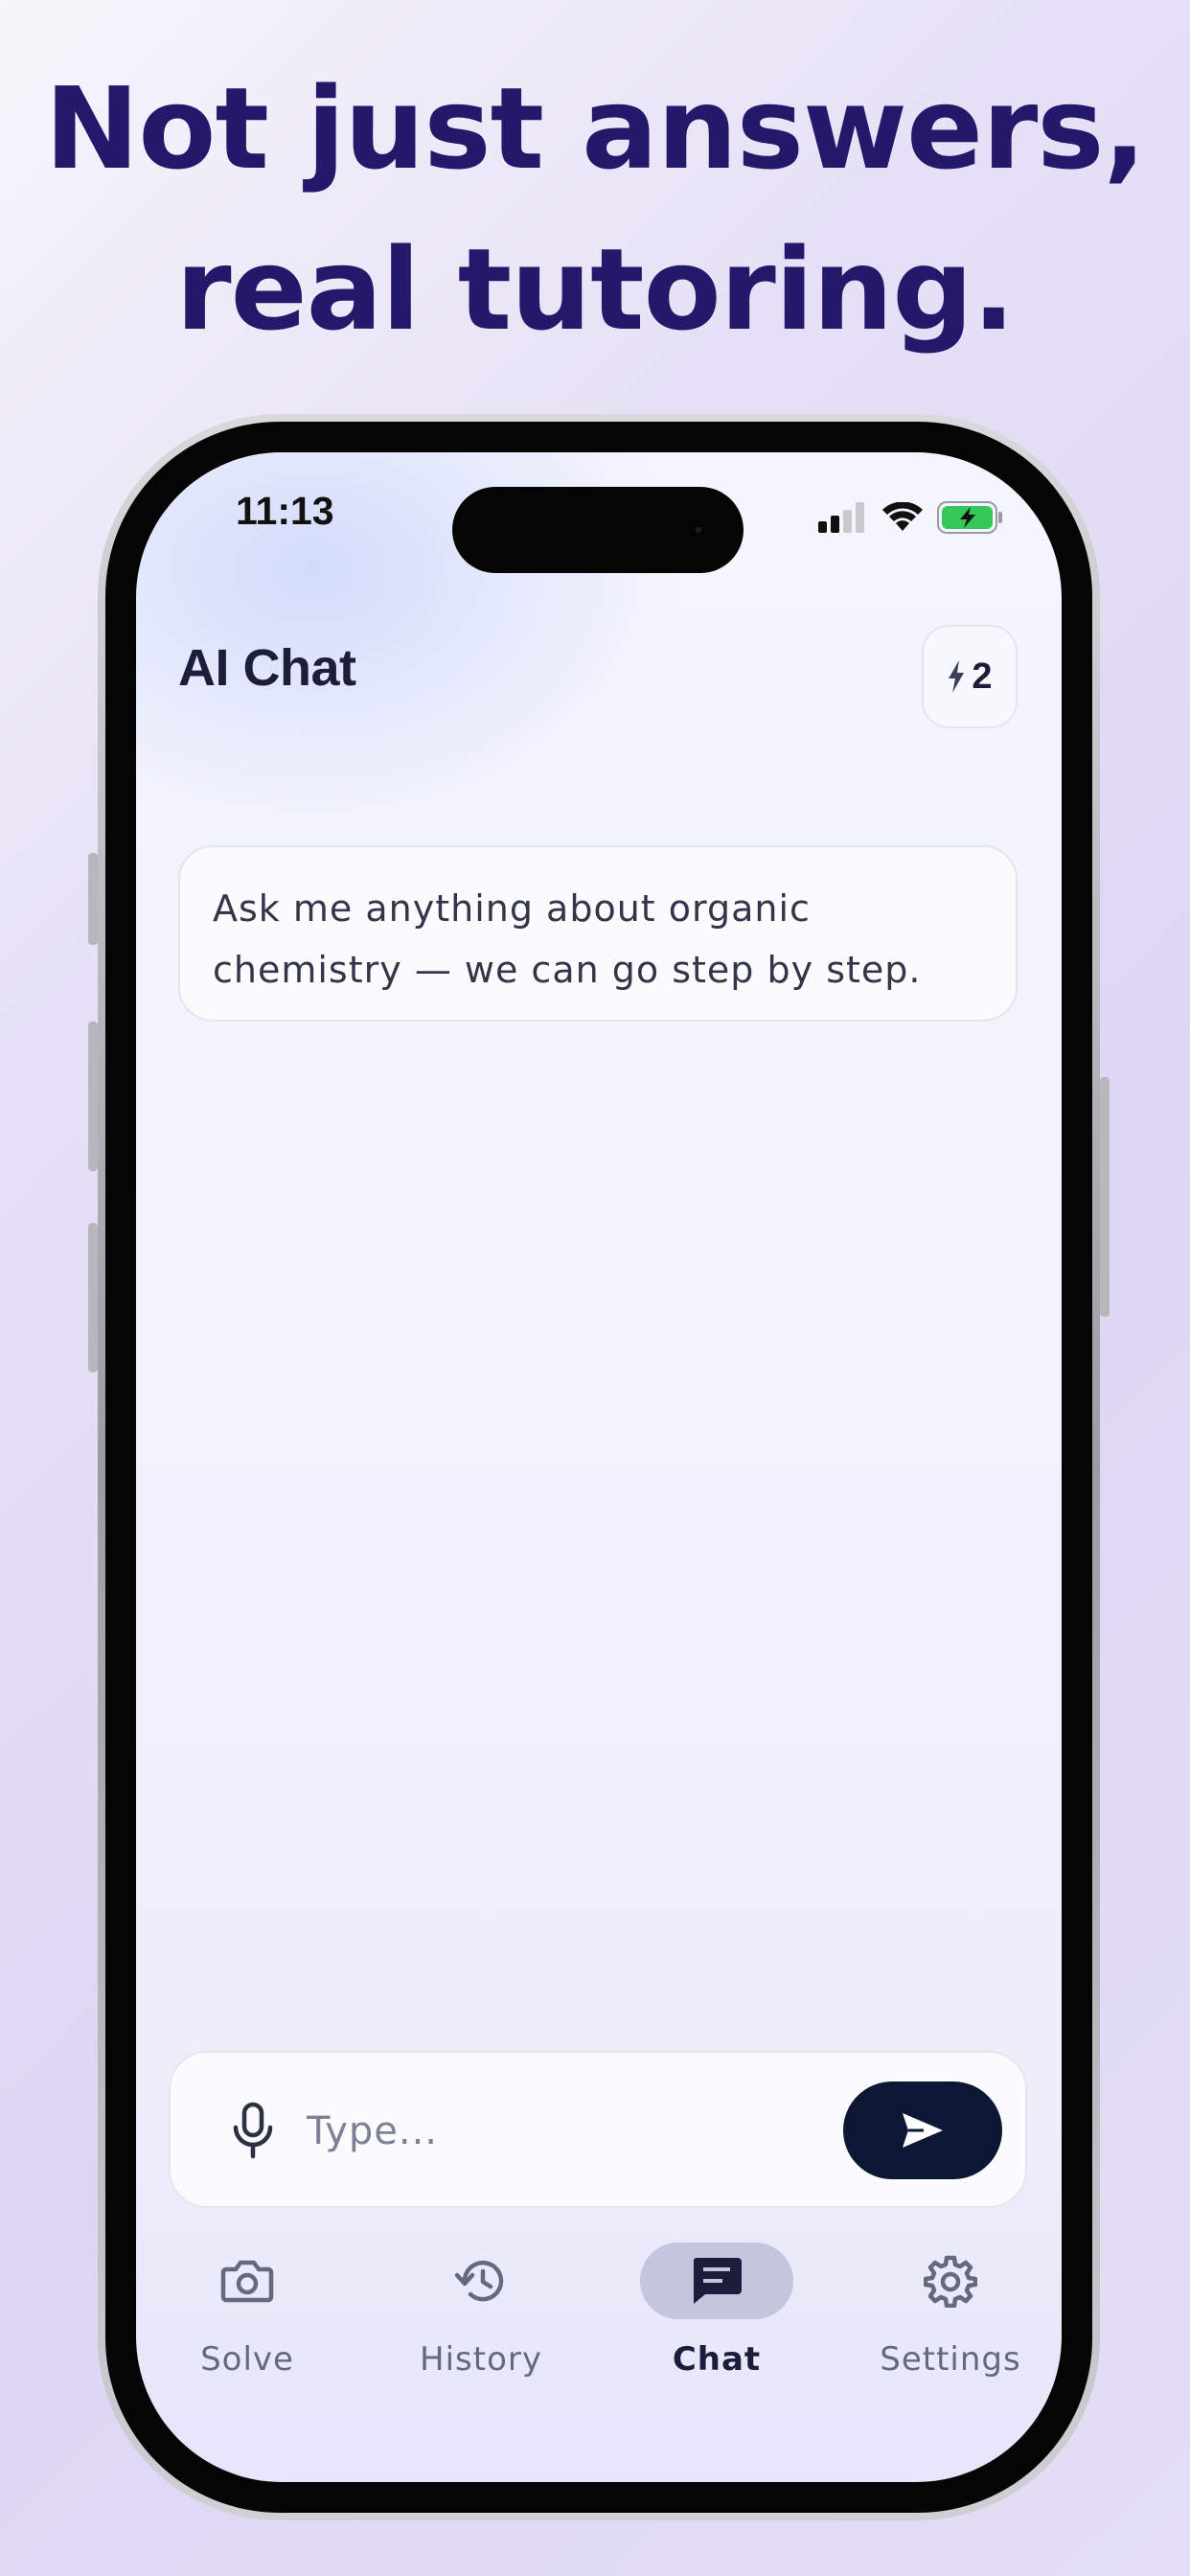 This screenshot has width=1190, height=2576. I want to click on tab-chat-icon-pill, so click(716, 2280).